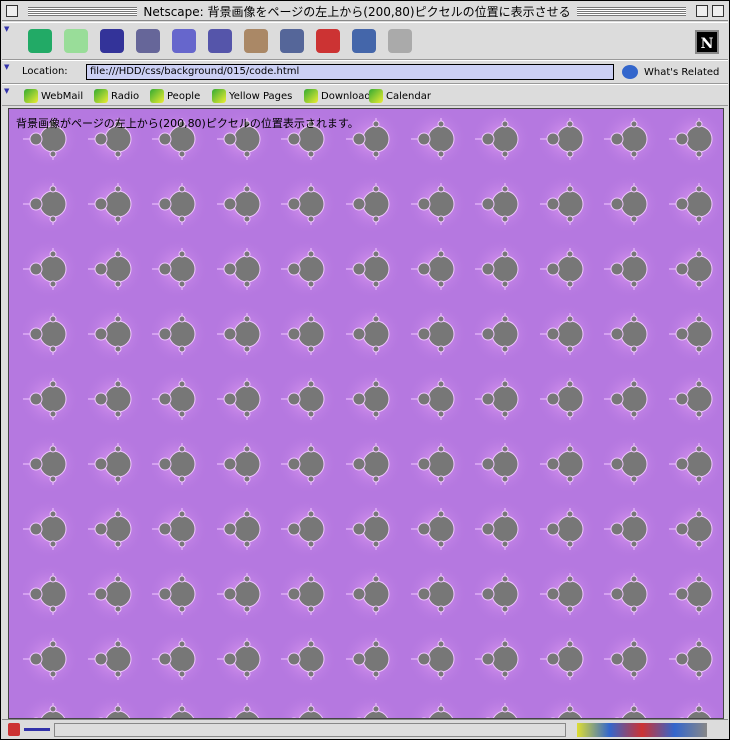 This screenshot has width=730, height=740. Describe the element at coordinates (670, 72) in the screenshot. I see `whats-related-button: What's Related` at that location.